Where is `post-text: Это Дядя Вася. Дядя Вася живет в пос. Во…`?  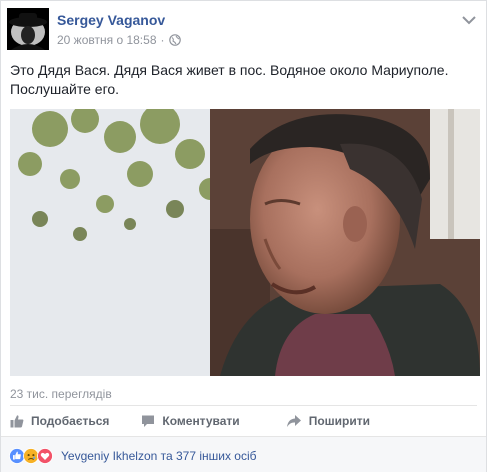 post-text: Это Дядя Вася. Дядя Вася живет в пос. Во… is located at coordinates (229, 79).